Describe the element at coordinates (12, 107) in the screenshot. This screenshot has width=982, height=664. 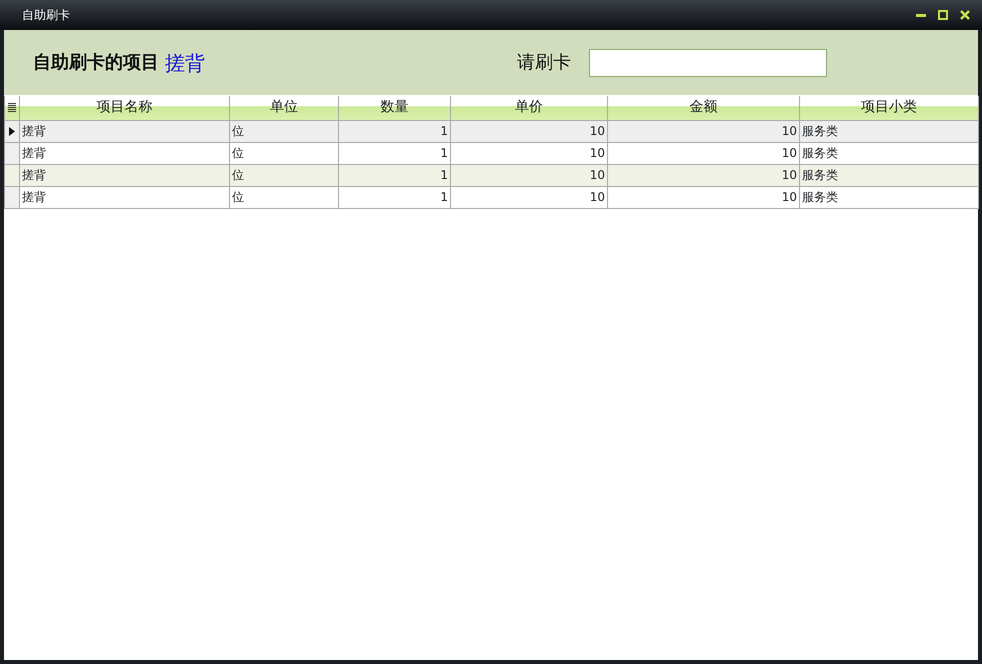
I see `row-menu-icon` at that location.